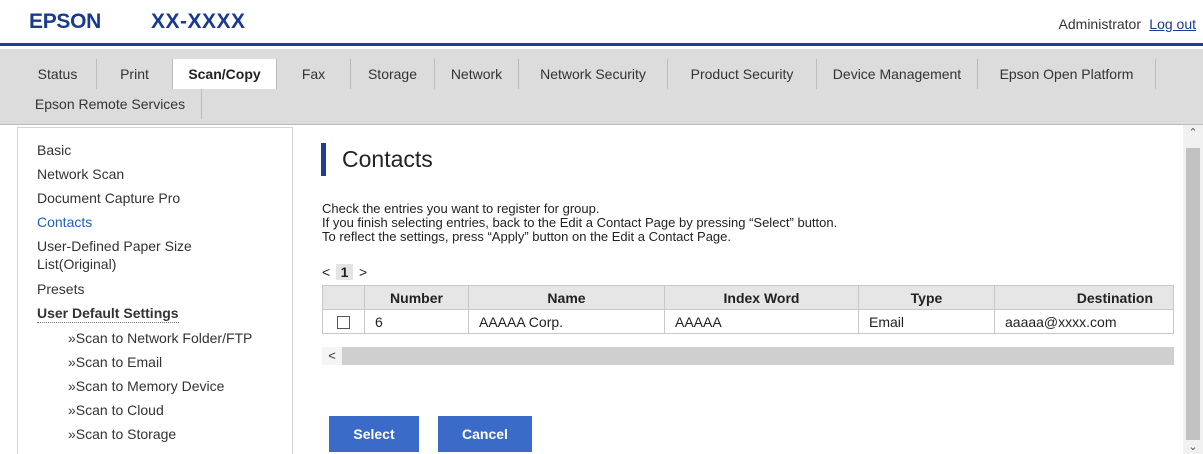 This screenshot has width=1203, height=454. I want to click on cancel-button: Cancel, so click(485, 434).